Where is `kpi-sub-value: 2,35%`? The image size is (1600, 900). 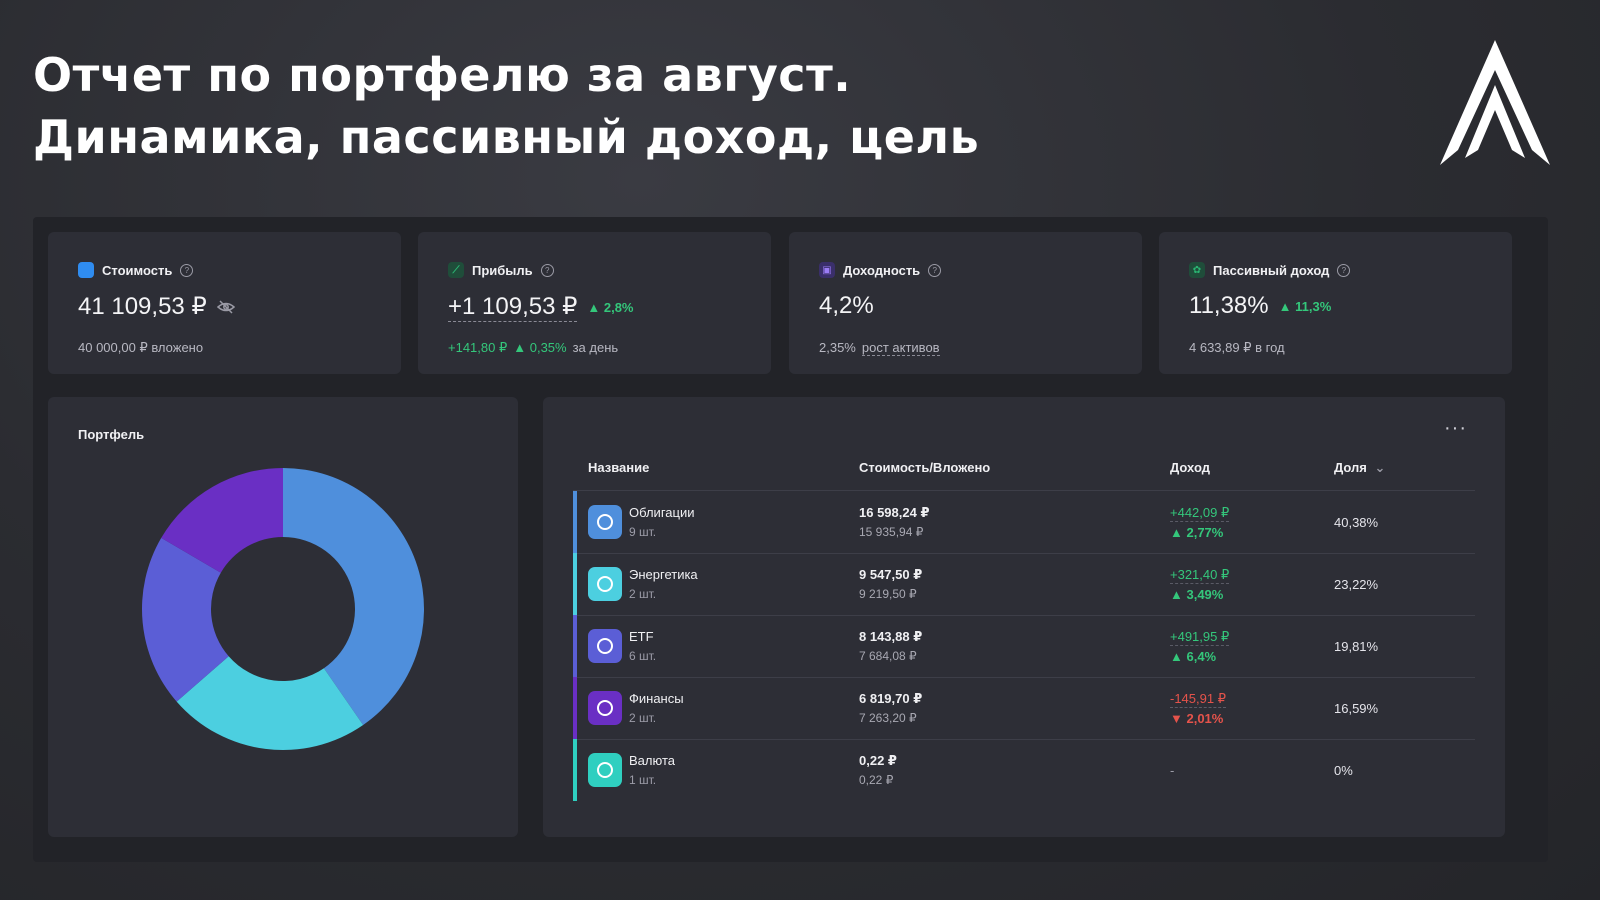 kpi-sub-value: 2,35% is located at coordinates (837, 347).